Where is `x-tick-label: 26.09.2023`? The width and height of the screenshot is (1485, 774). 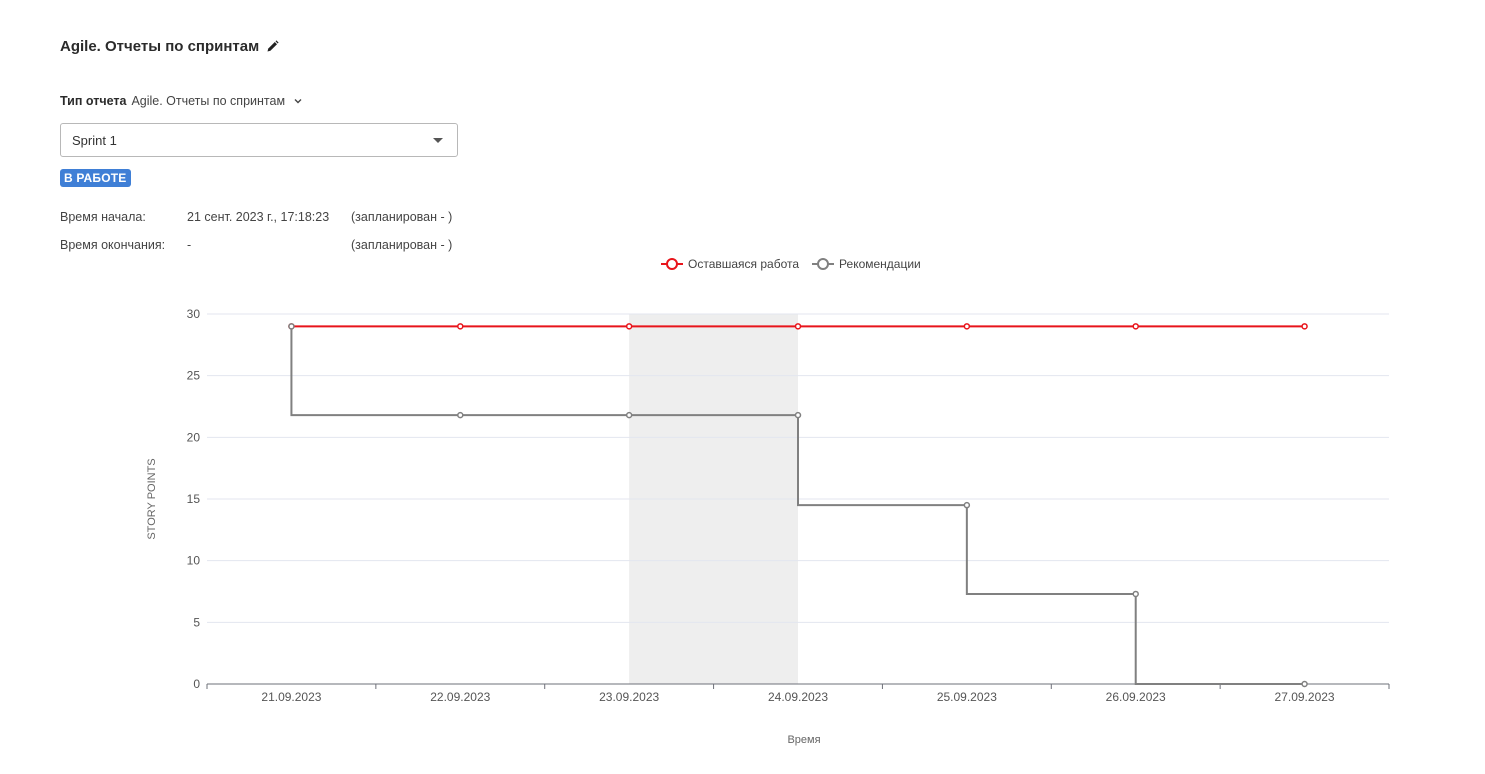 x-tick-label: 26.09.2023 is located at coordinates (1136, 697).